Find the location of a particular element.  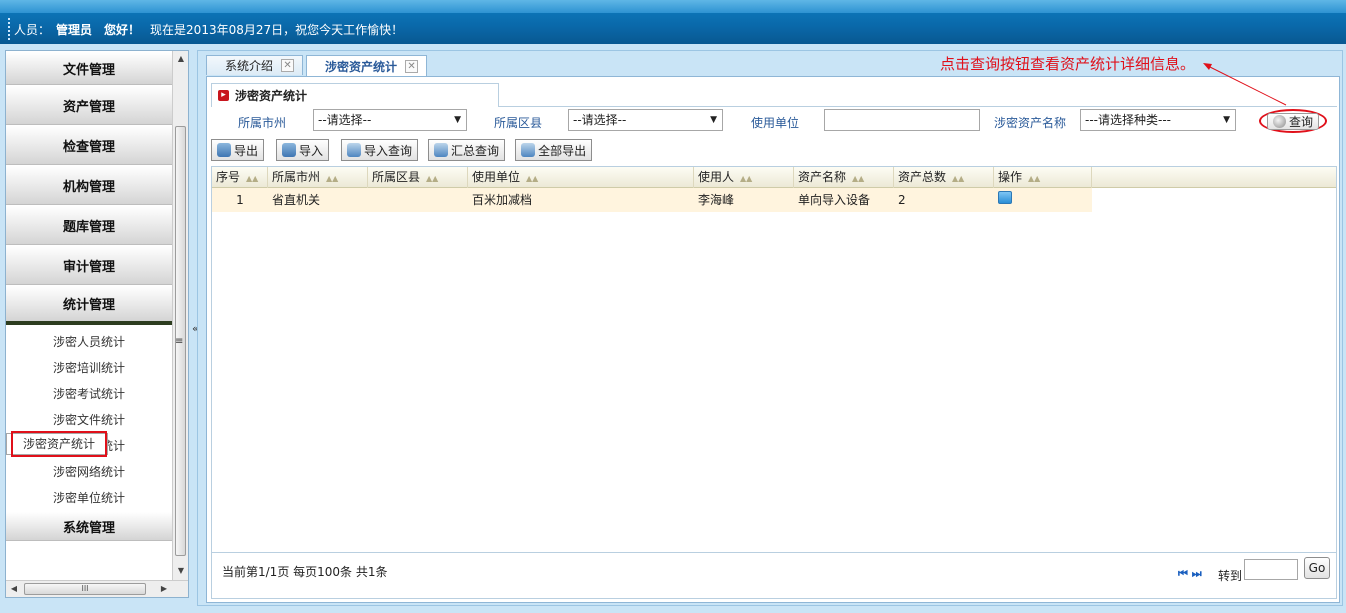

export-button: 导出 is located at coordinates (238, 150).